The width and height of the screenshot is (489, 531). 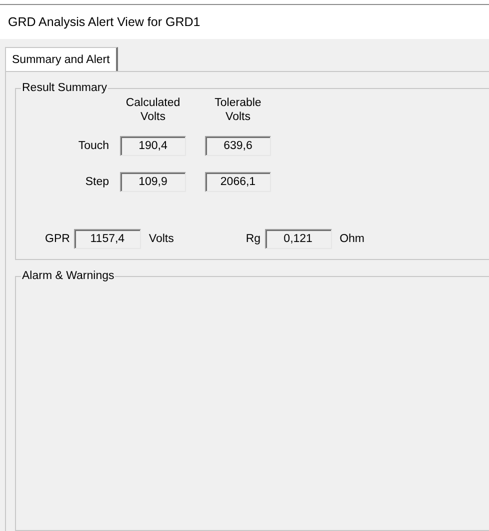 What do you see at coordinates (153, 110) in the screenshot?
I see `column-header: Calculated Volts` at bounding box center [153, 110].